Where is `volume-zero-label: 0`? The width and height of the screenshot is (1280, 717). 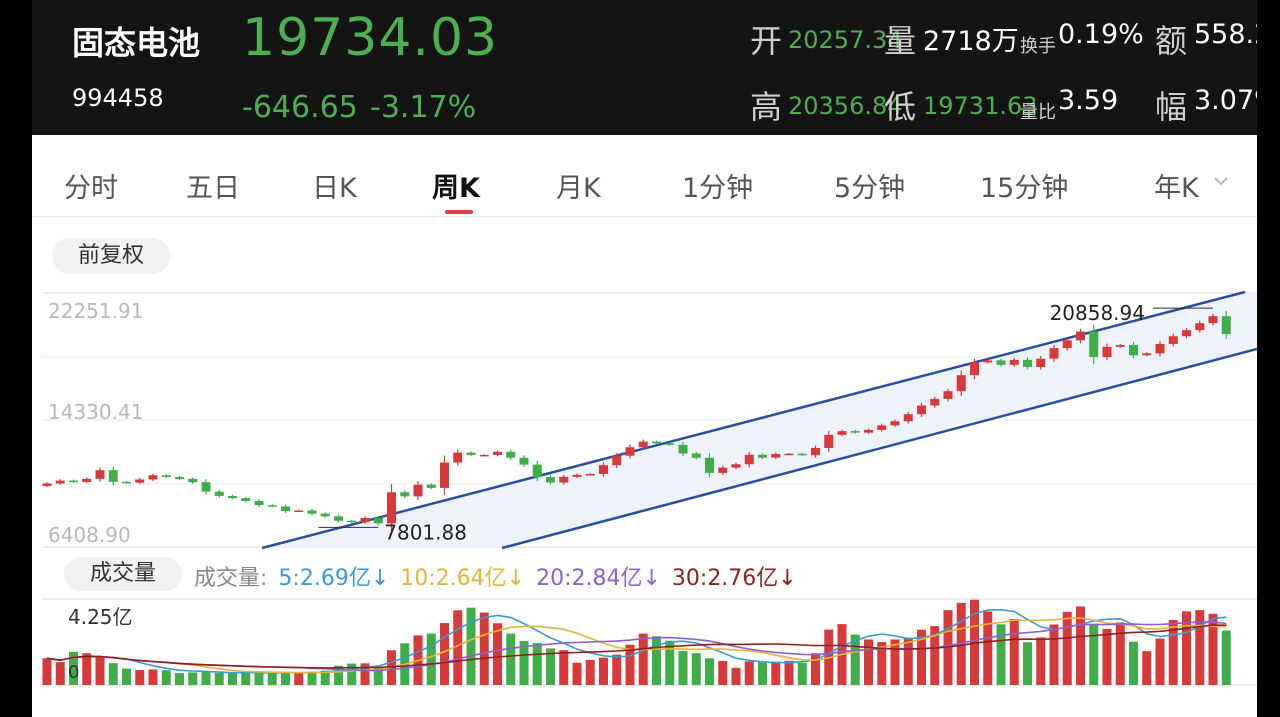
volume-zero-label: 0 is located at coordinates (73, 672).